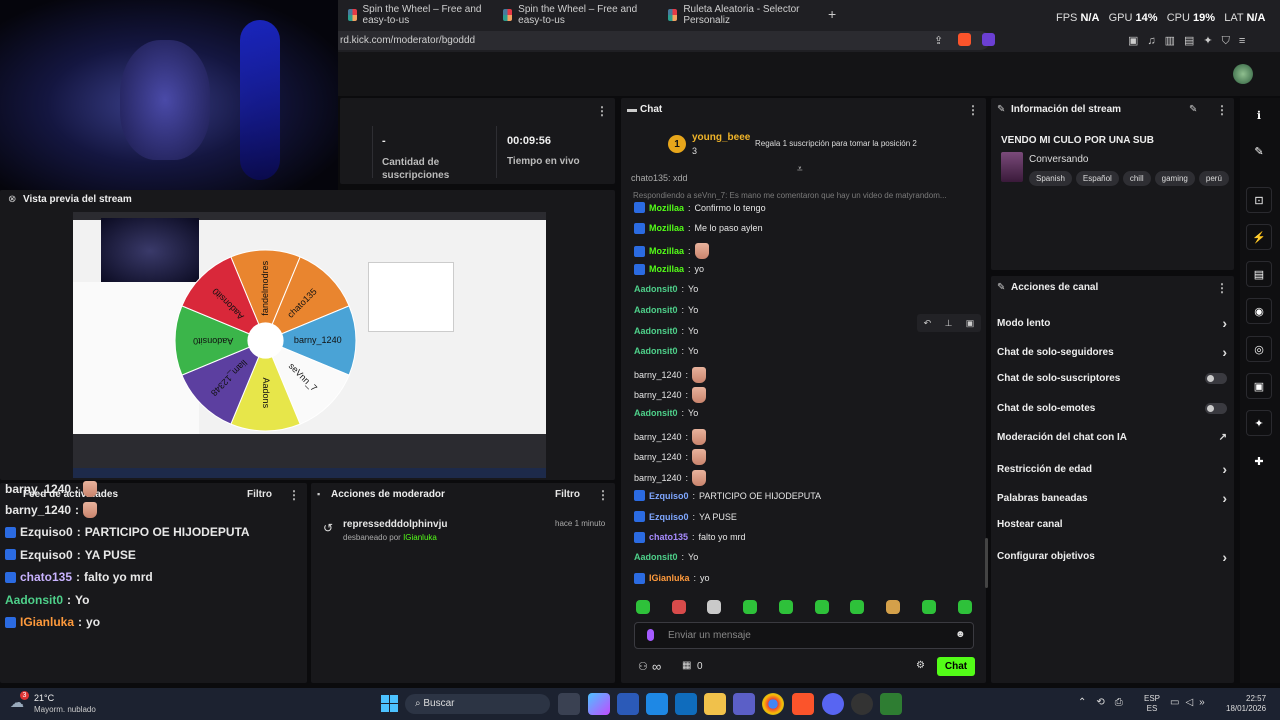 This screenshot has width=1280, height=720. What do you see at coordinates (686, 704) in the screenshot?
I see `outlook-icon` at bounding box center [686, 704].